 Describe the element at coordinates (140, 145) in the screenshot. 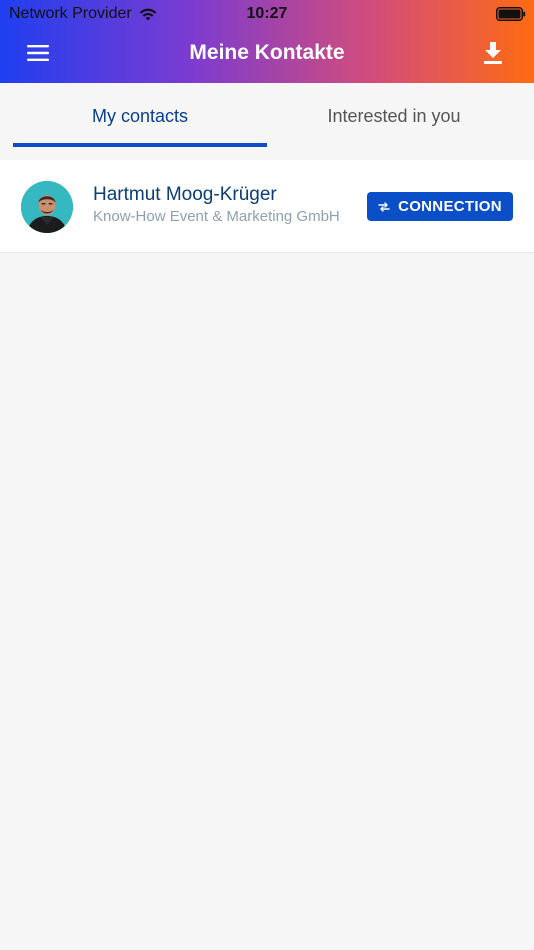

I see `active-tab-indicator` at that location.